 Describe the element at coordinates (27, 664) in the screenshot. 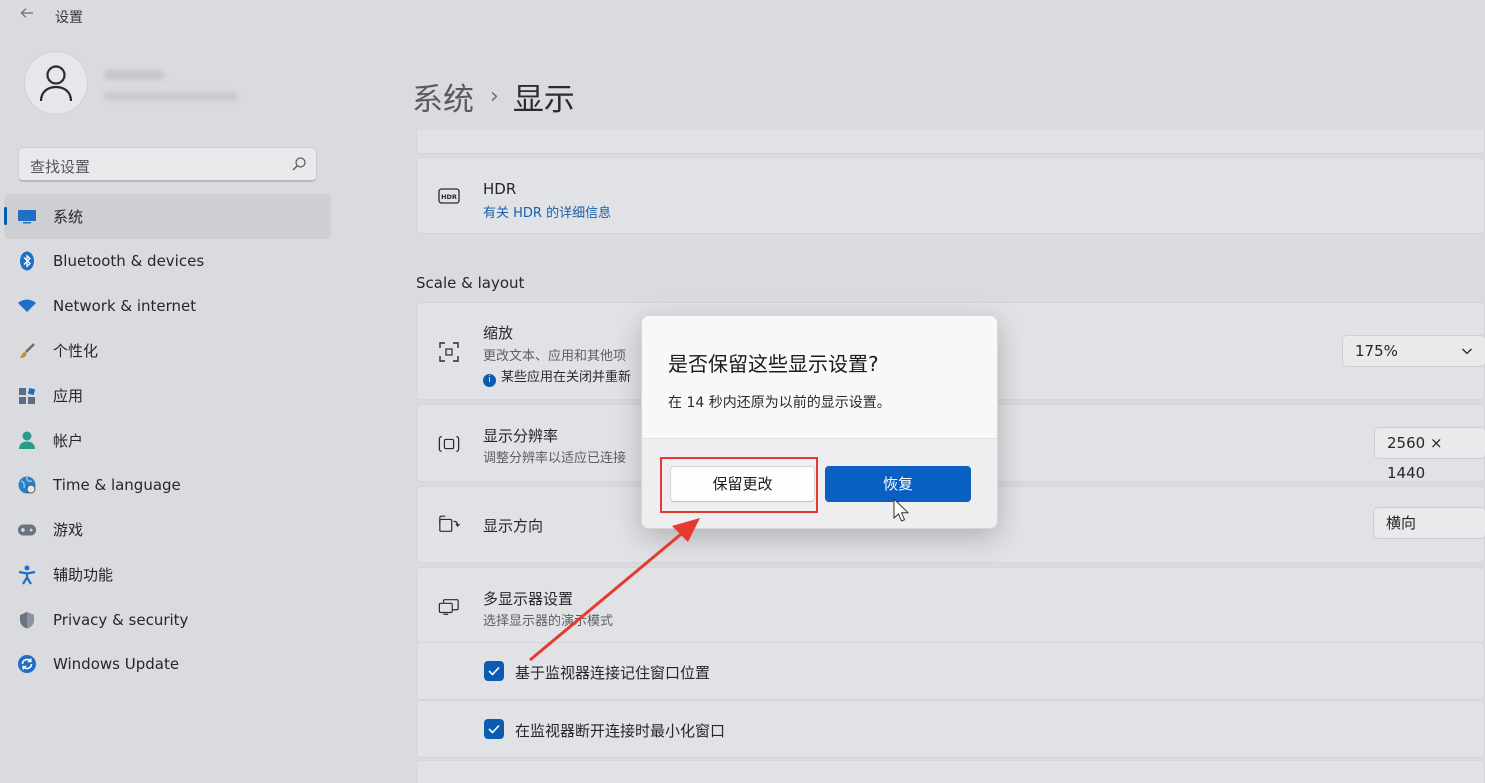

I see `update-icon` at that location.